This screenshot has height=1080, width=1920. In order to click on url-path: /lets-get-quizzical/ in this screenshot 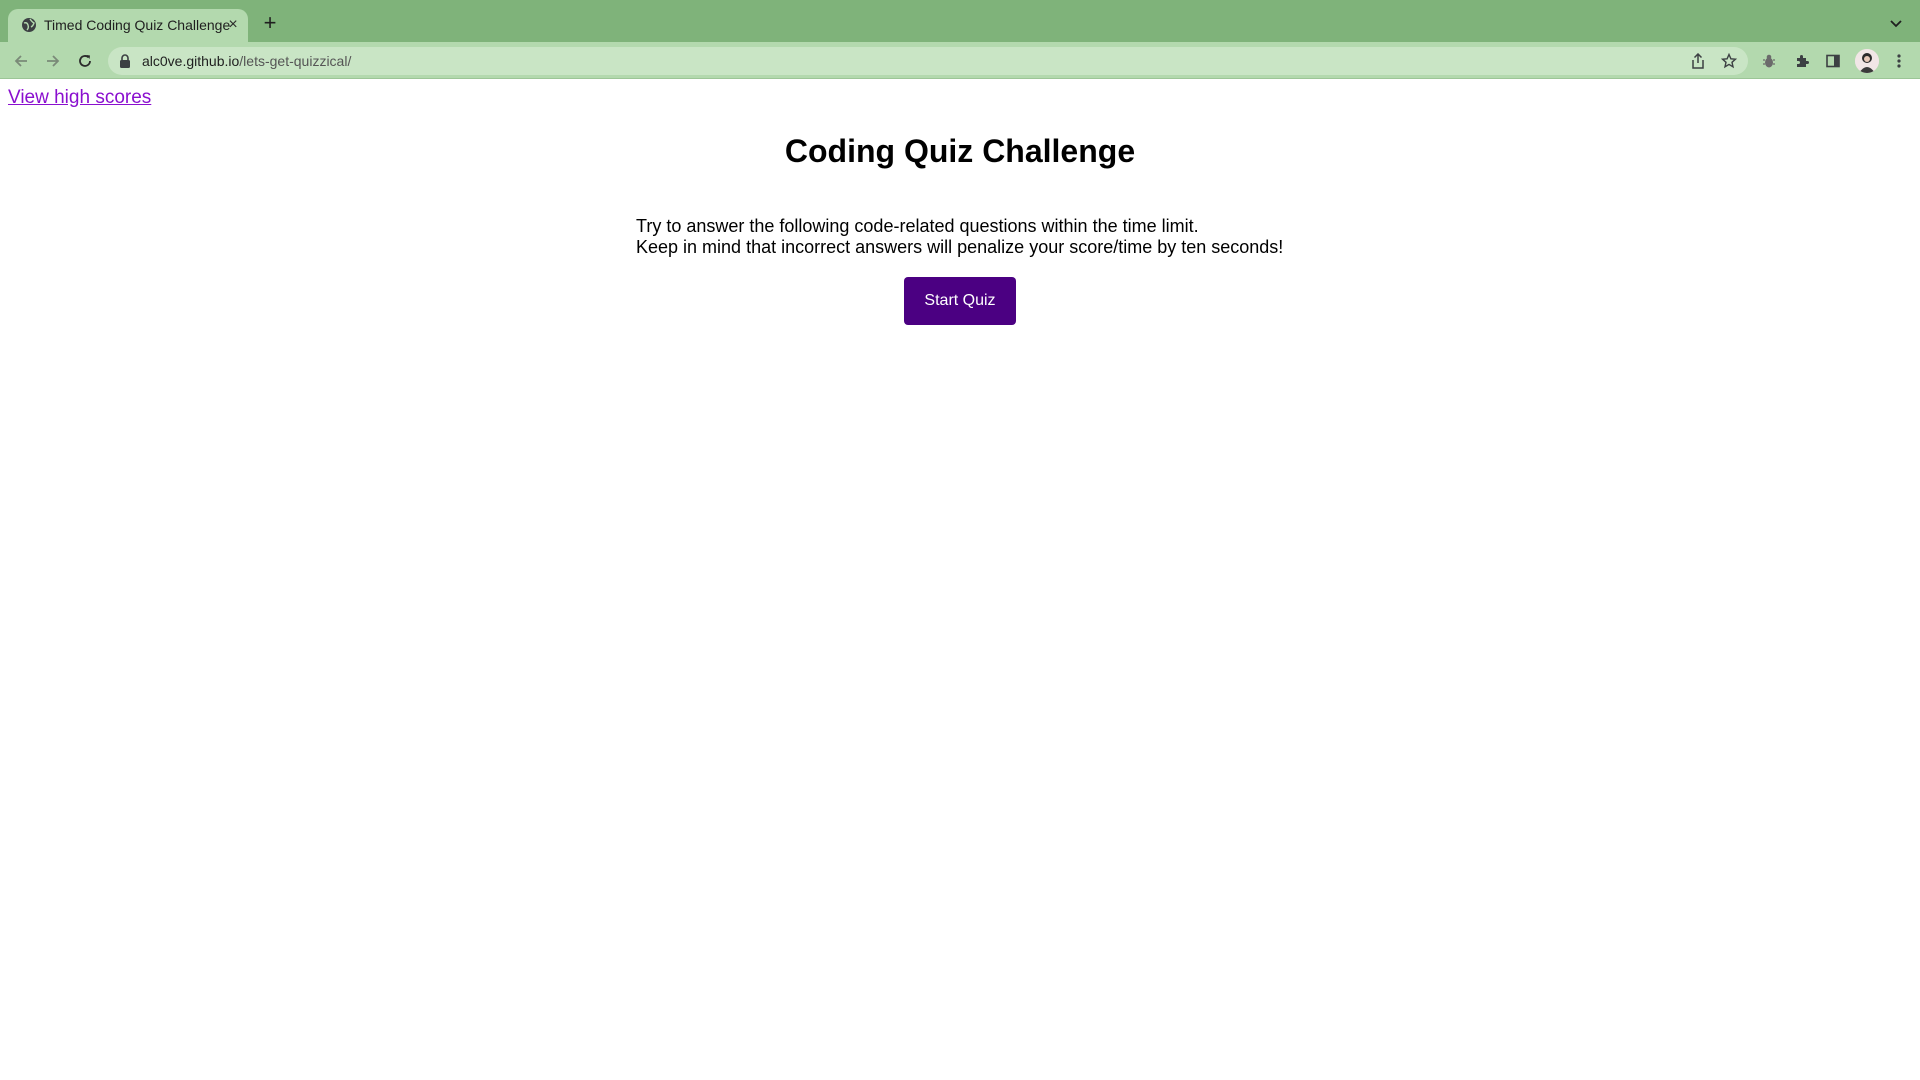, I will do `click(295, 61)`.